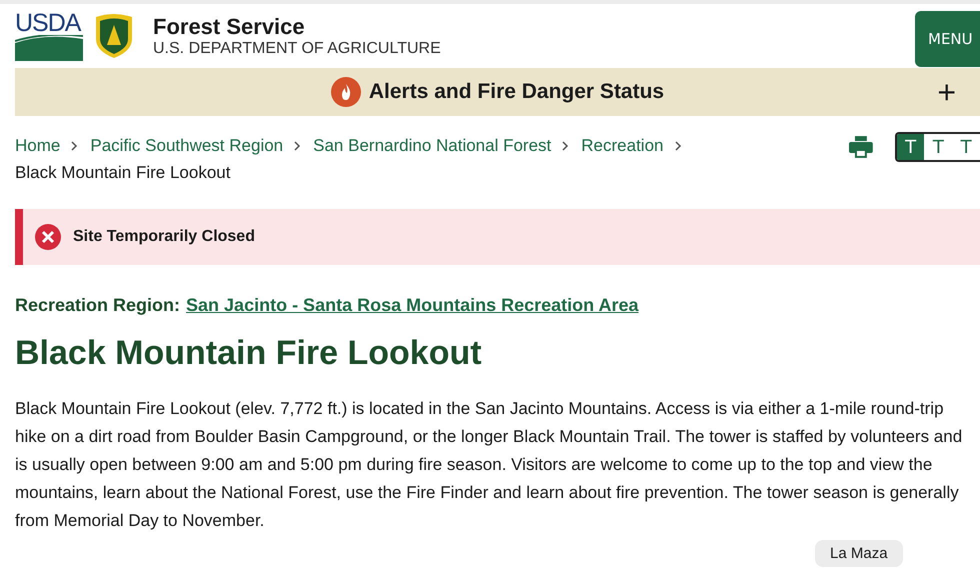 Image resolution: width=980 pixels, height=575 pixels. Describe the element at coordinates (345, 92) in the screenshot. I see `fire-icon` at that location.